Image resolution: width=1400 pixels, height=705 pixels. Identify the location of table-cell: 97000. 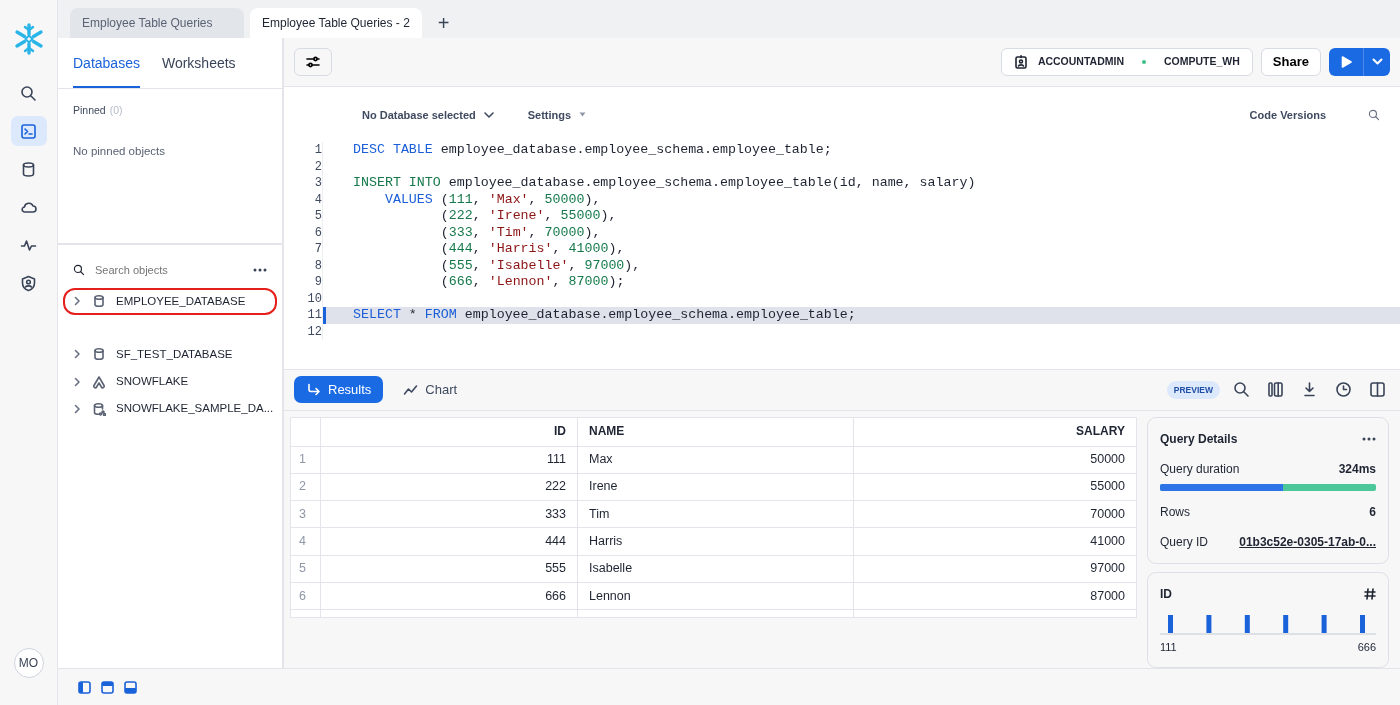
(995, 569).